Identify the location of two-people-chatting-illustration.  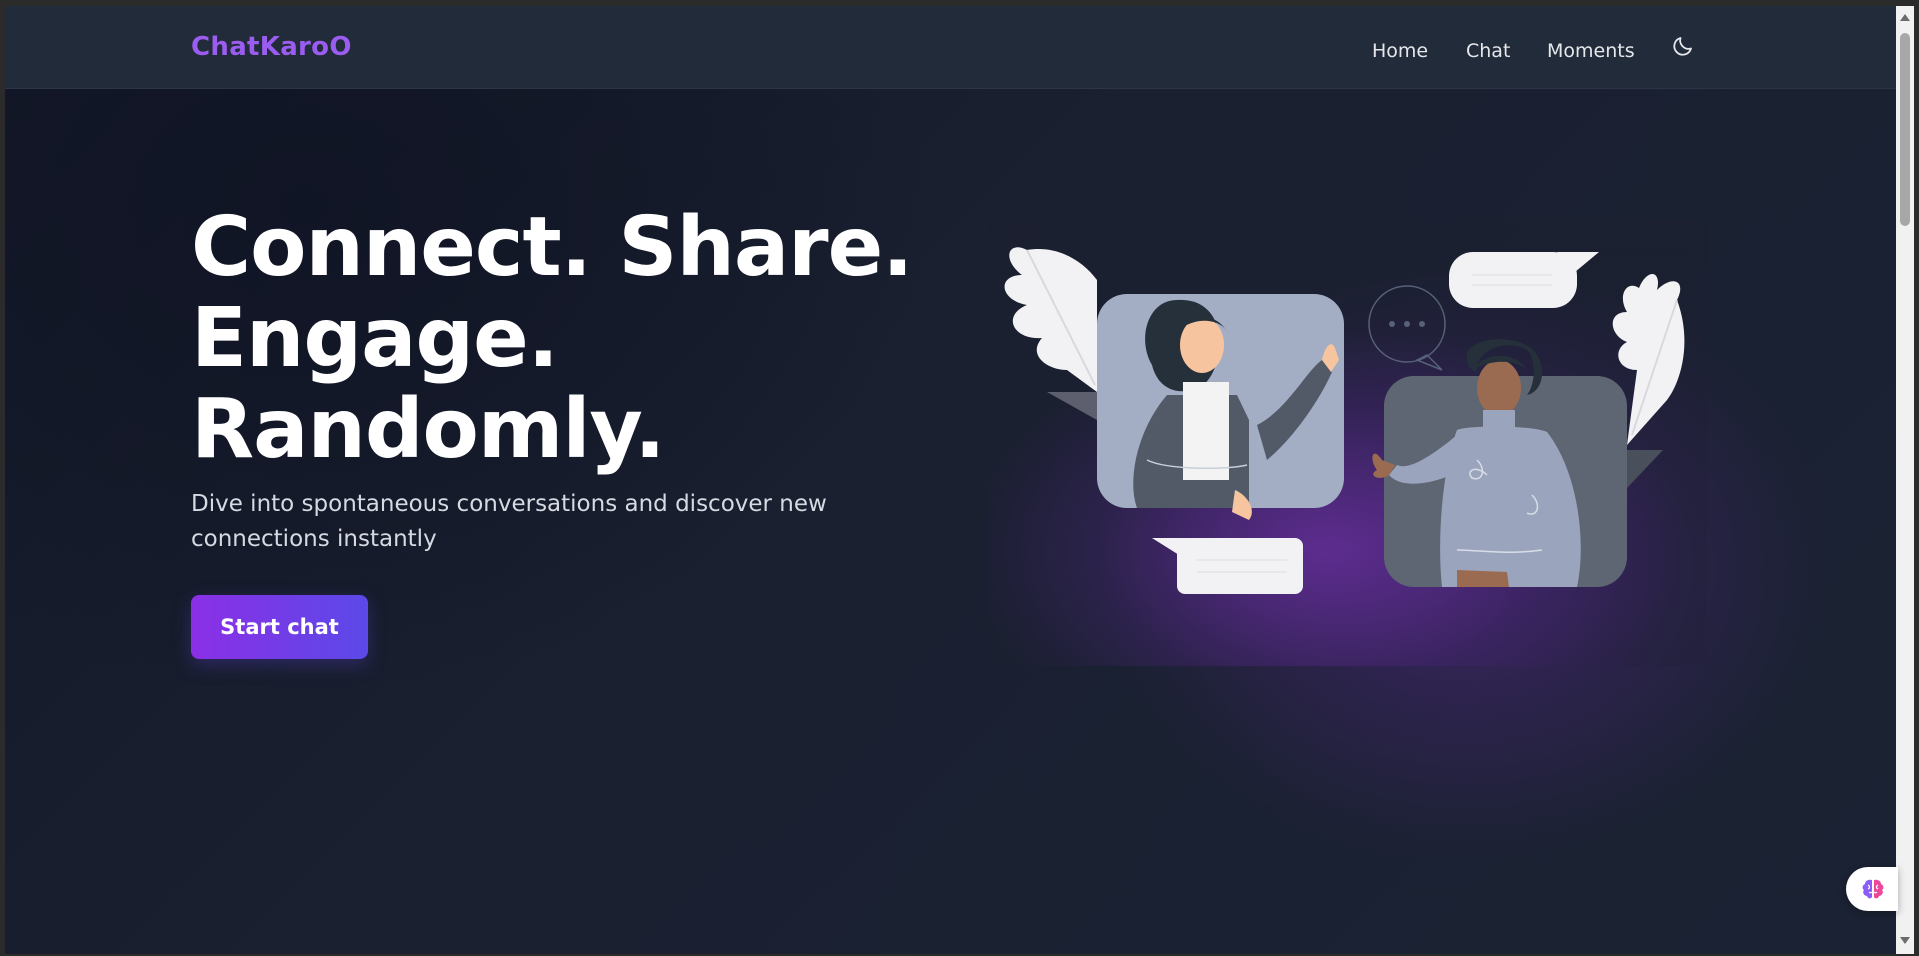
(1344, 420).